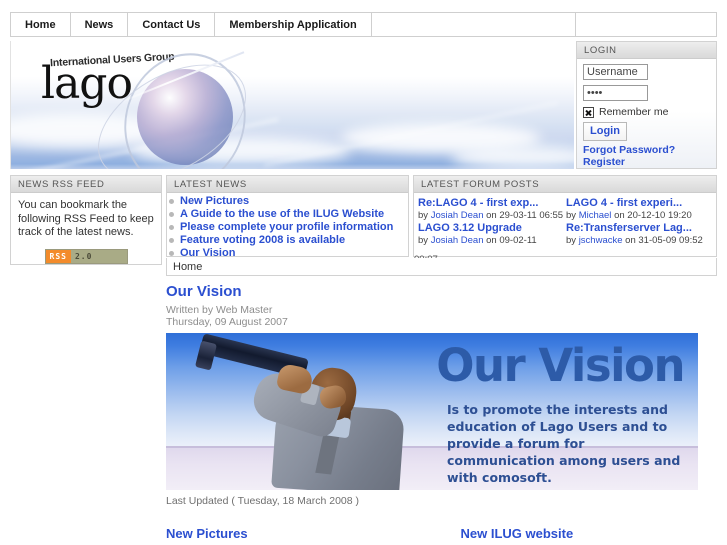  I want to click on article-date: Thursday, 09 August 2007, so click(227, 321).